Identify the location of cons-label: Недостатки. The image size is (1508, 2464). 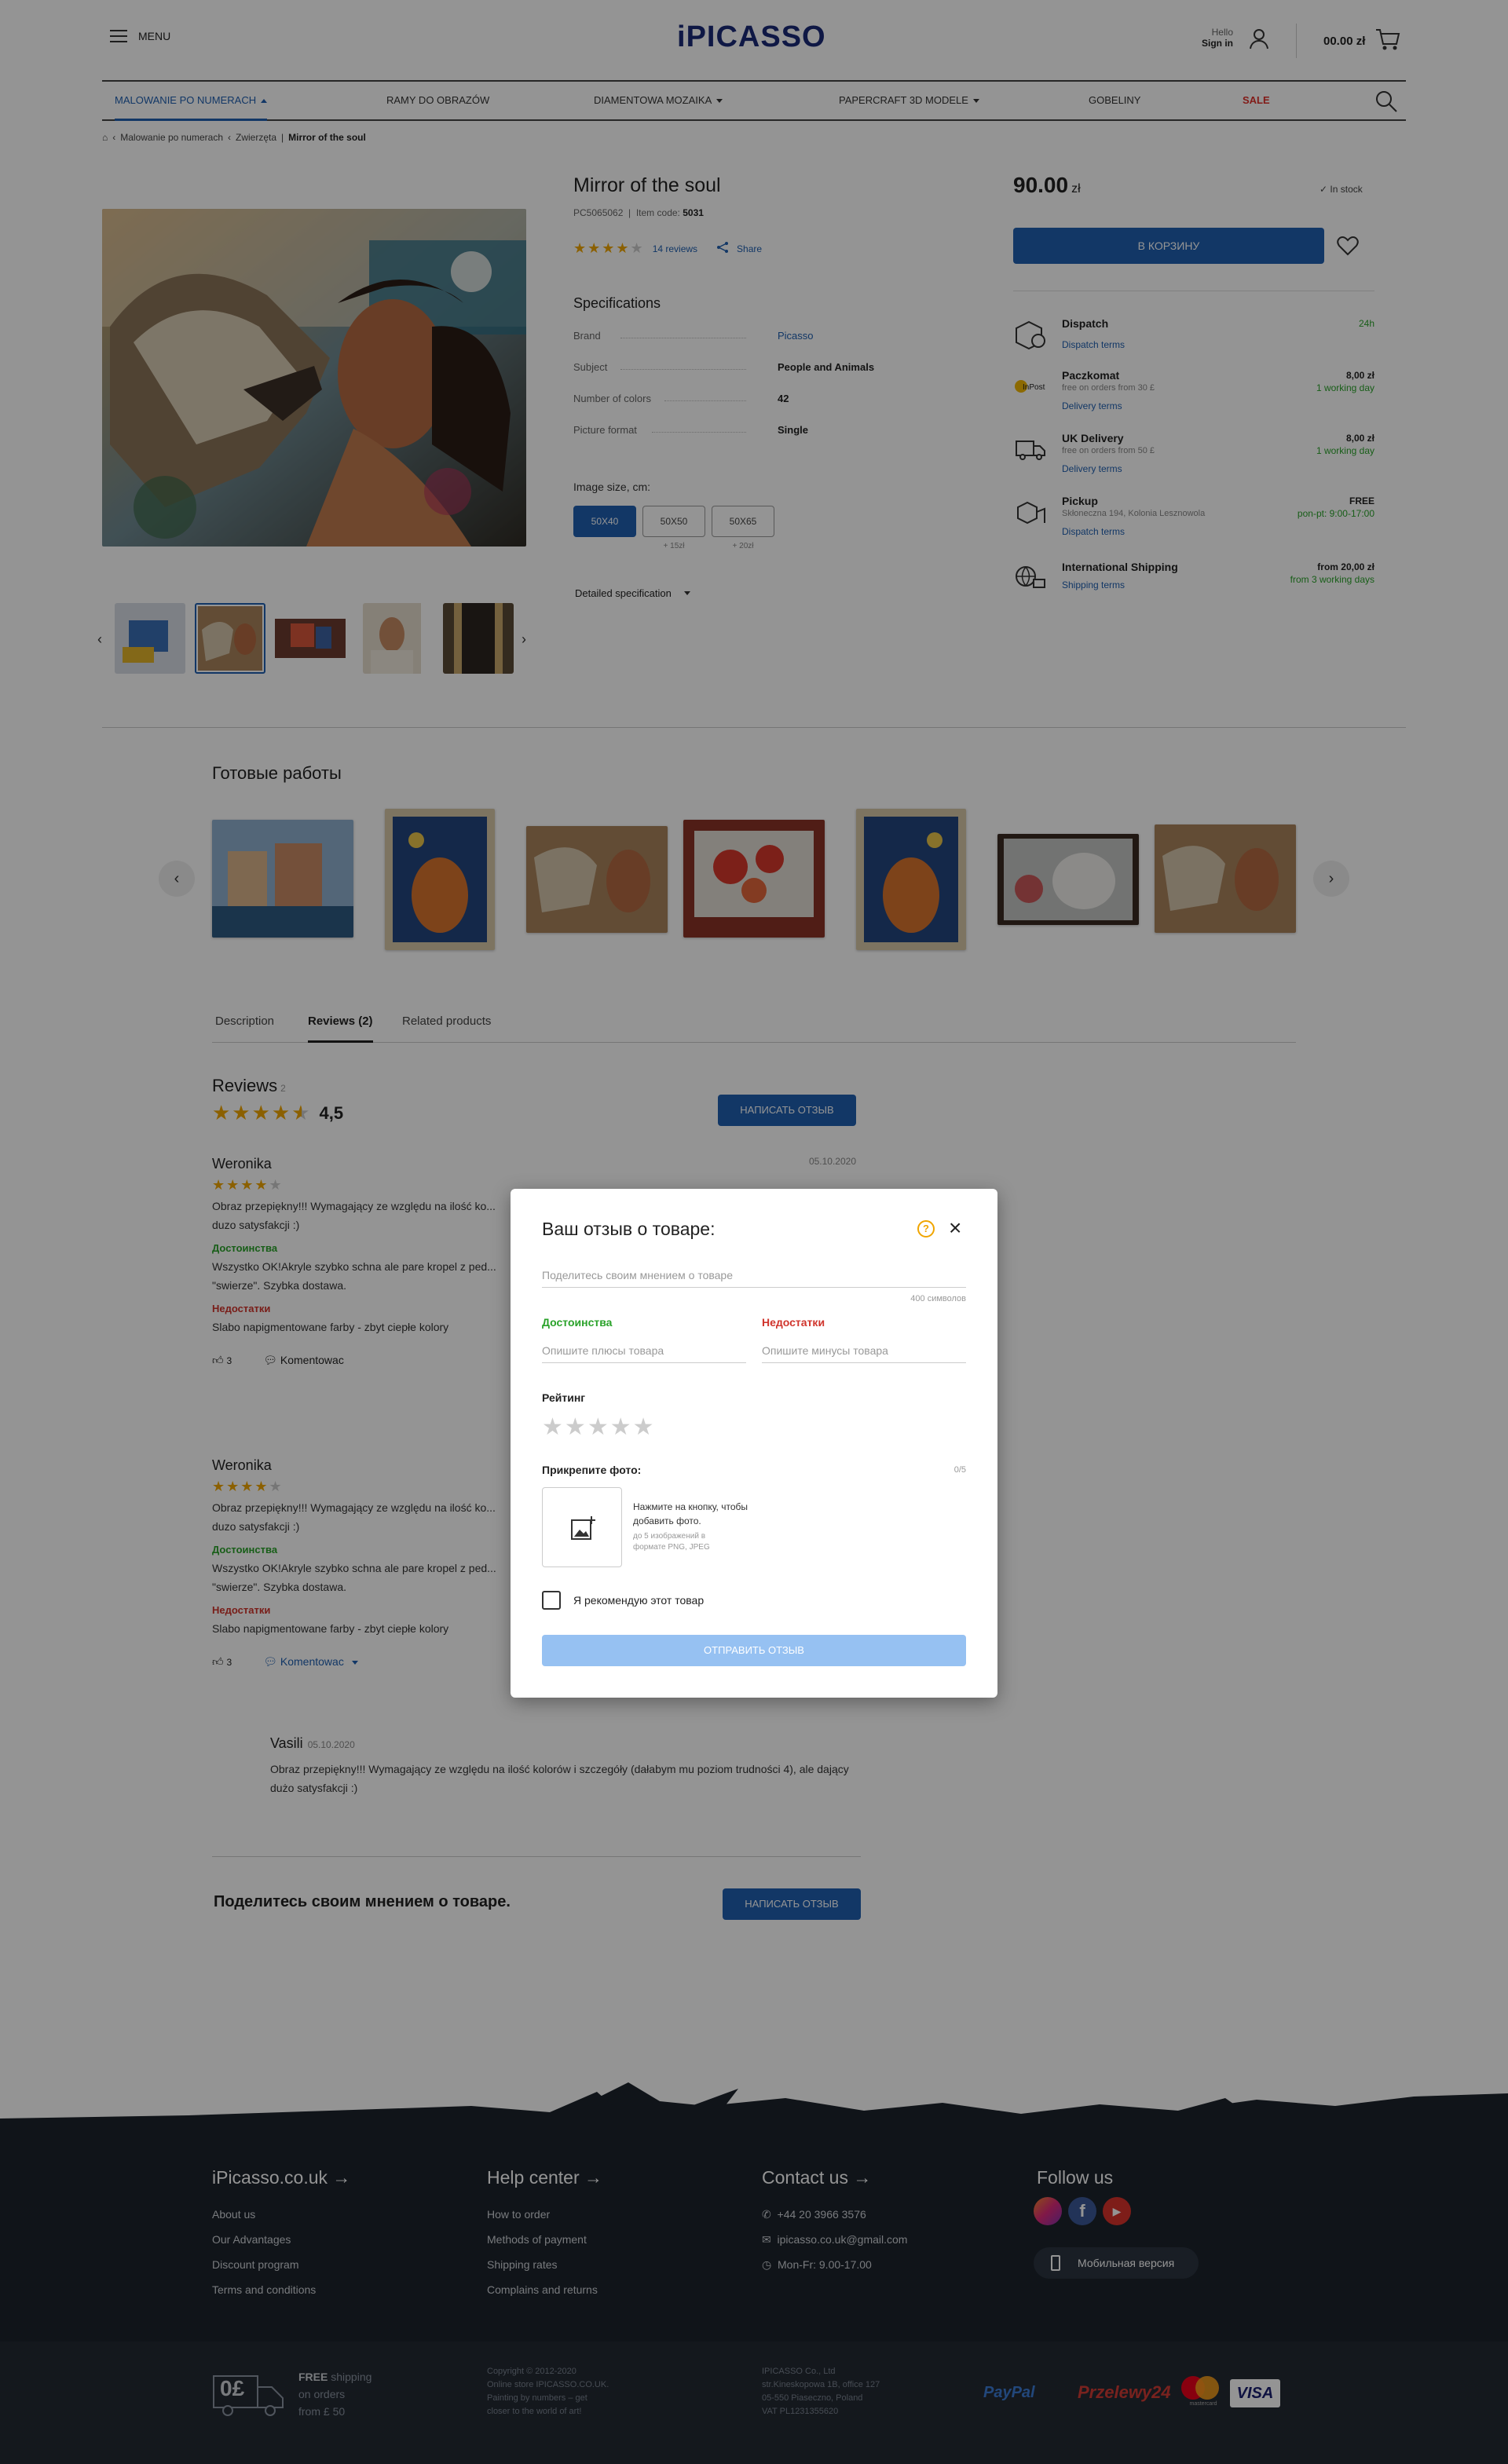
(793, 1322).